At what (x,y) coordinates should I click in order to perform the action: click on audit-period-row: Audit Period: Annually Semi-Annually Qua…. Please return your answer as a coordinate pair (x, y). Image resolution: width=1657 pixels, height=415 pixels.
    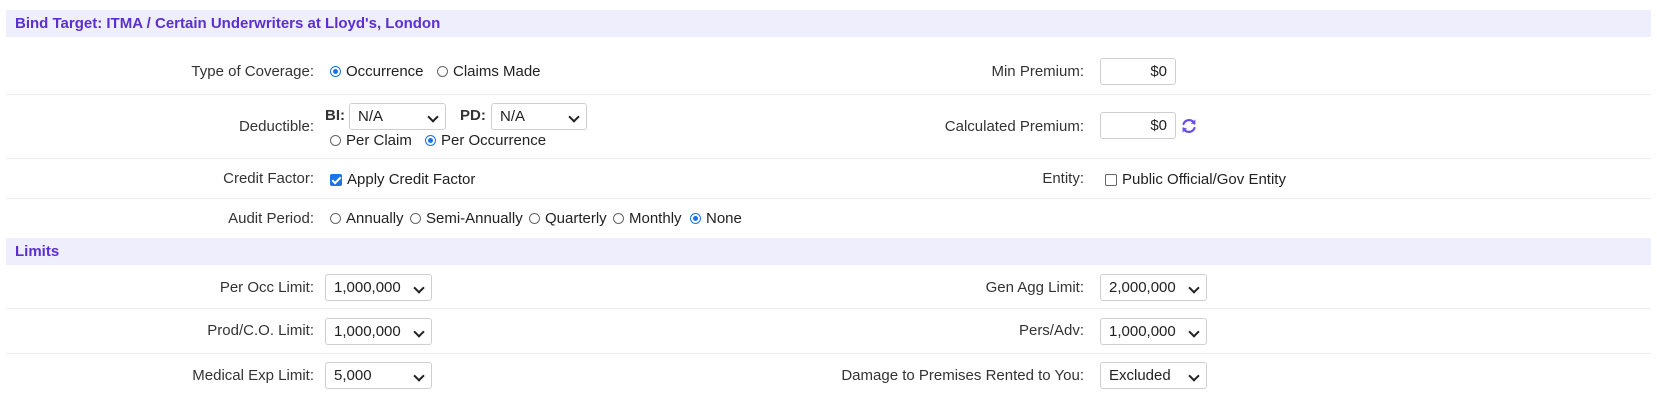
    Looking at the image, I should click on (828, 218).